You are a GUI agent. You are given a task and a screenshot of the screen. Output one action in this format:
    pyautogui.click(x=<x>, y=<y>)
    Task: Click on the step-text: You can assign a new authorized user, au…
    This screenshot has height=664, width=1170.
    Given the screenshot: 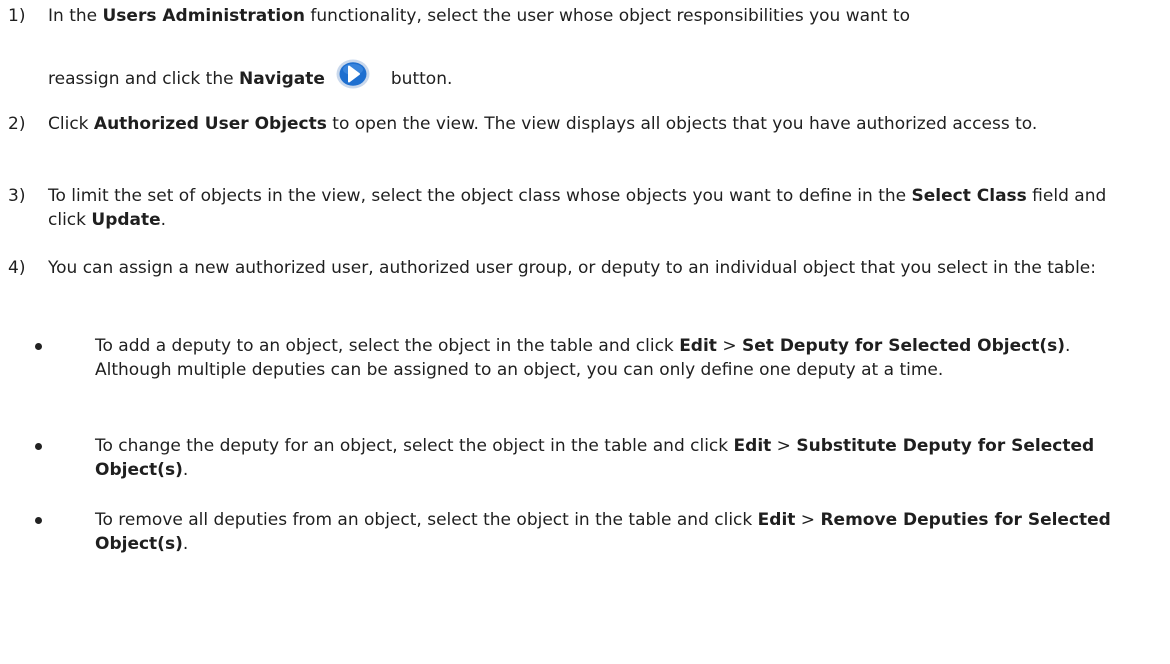 What is the action you would take?
    pyautogui.click(x=572, y=268)
    